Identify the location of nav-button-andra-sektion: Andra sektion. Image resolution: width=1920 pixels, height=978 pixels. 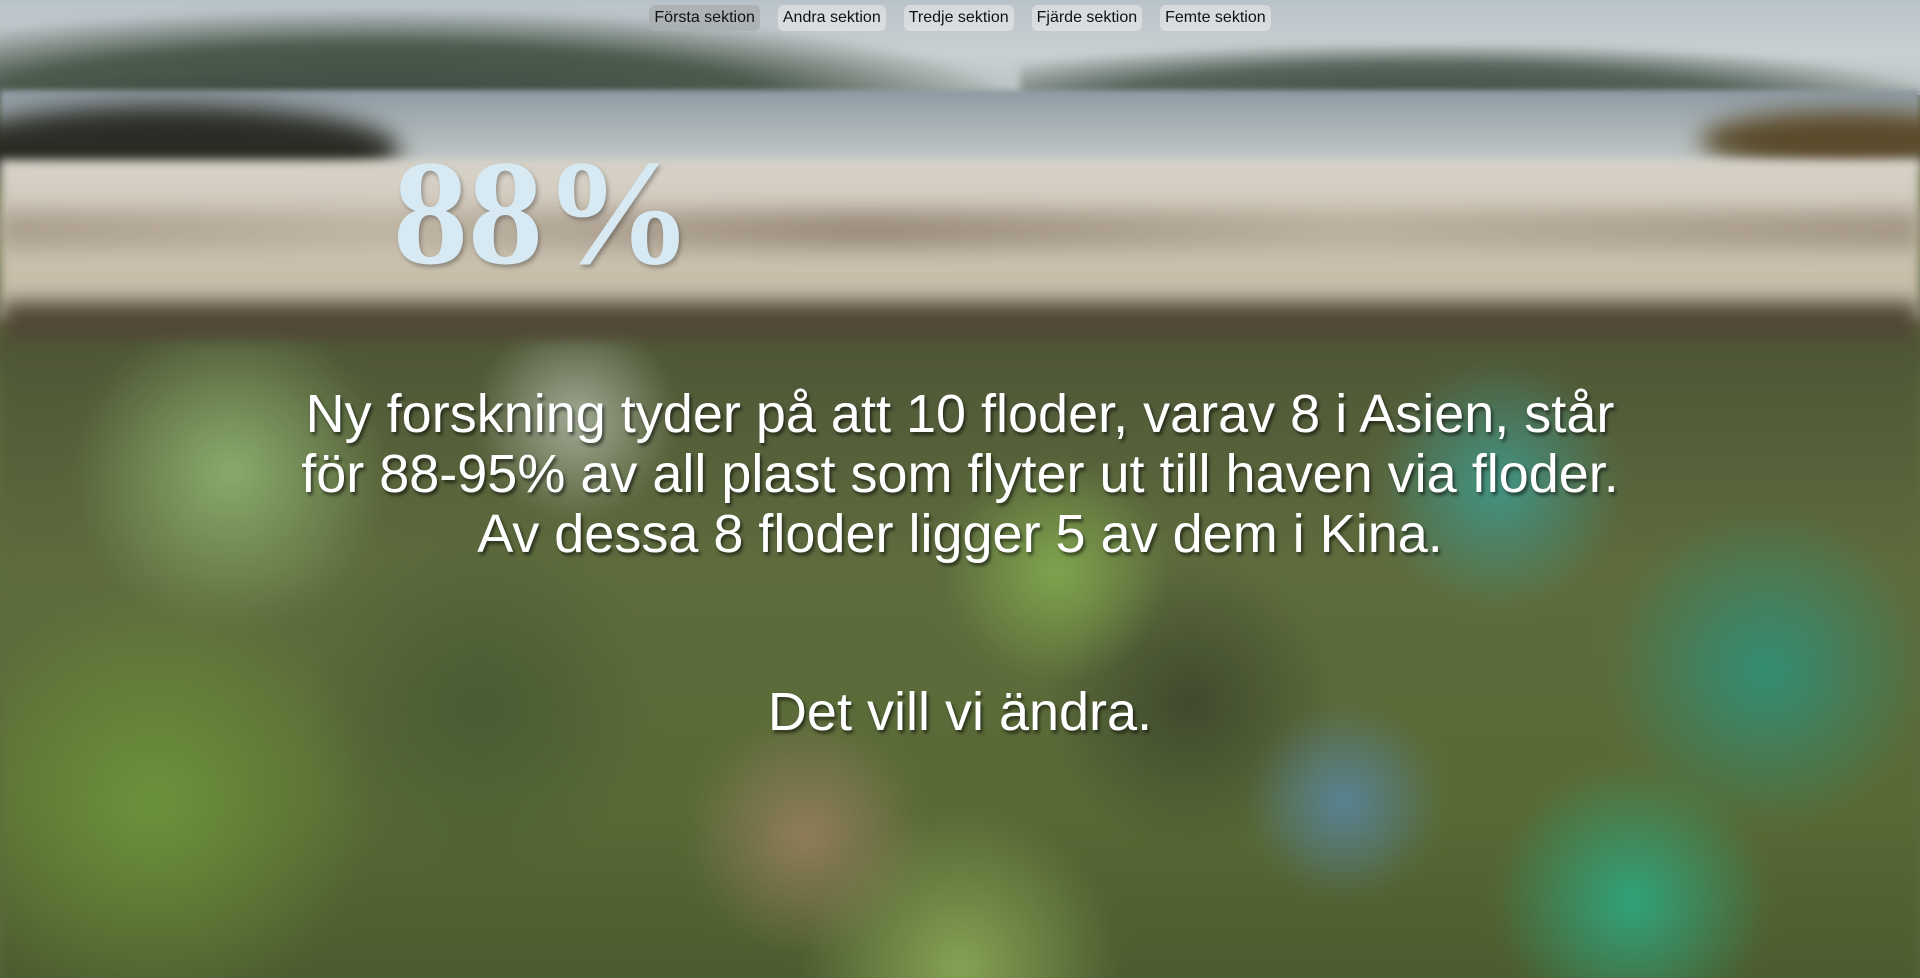
(831, 18).